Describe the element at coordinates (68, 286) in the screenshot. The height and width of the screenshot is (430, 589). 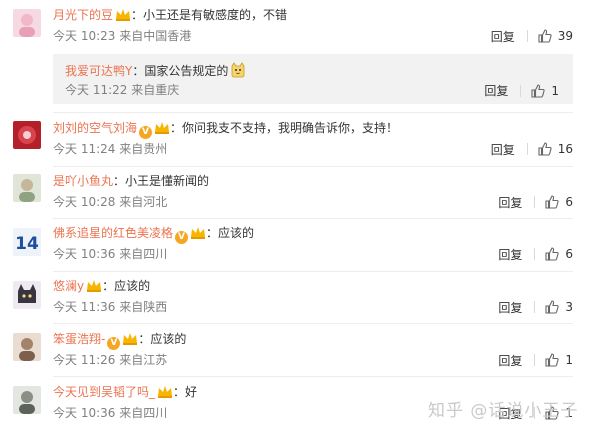
I see `username: 悠澜y` at that location.